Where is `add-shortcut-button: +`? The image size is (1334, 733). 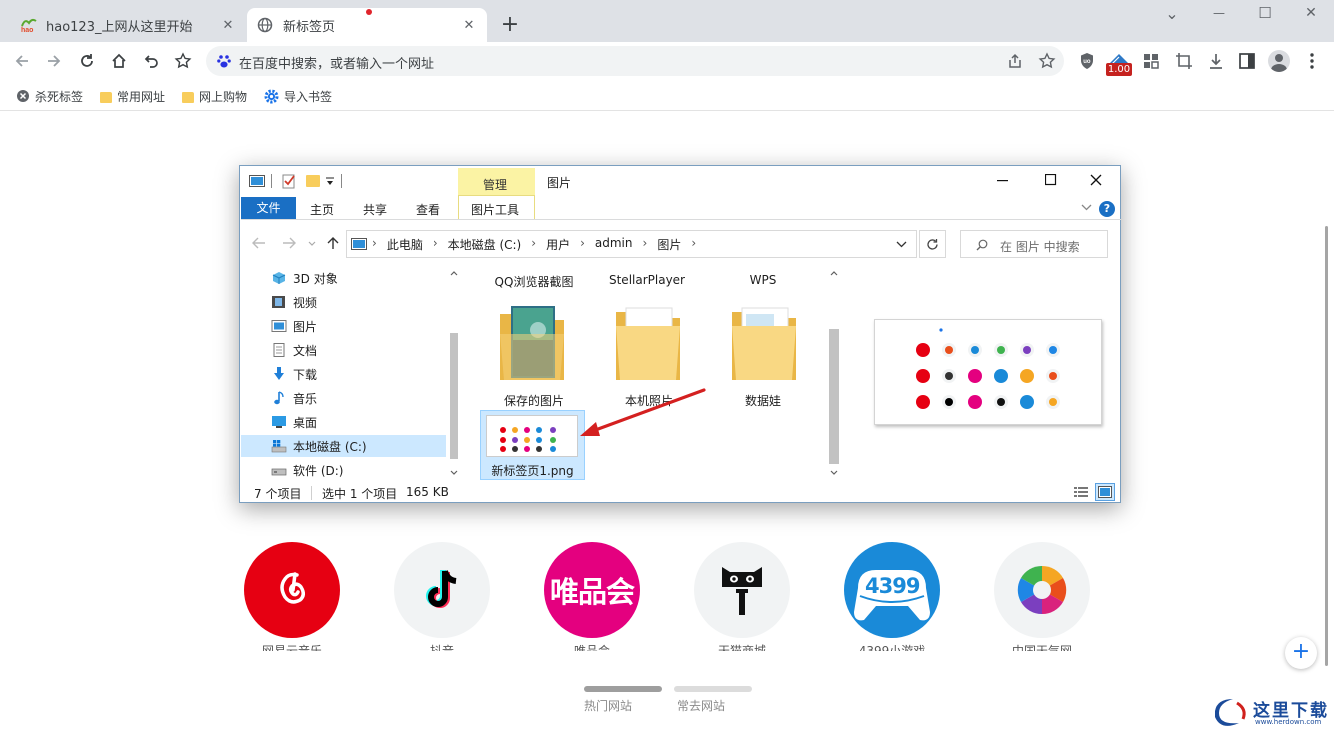 add-shortcut-button: + is located at coordinates (1301, 653).